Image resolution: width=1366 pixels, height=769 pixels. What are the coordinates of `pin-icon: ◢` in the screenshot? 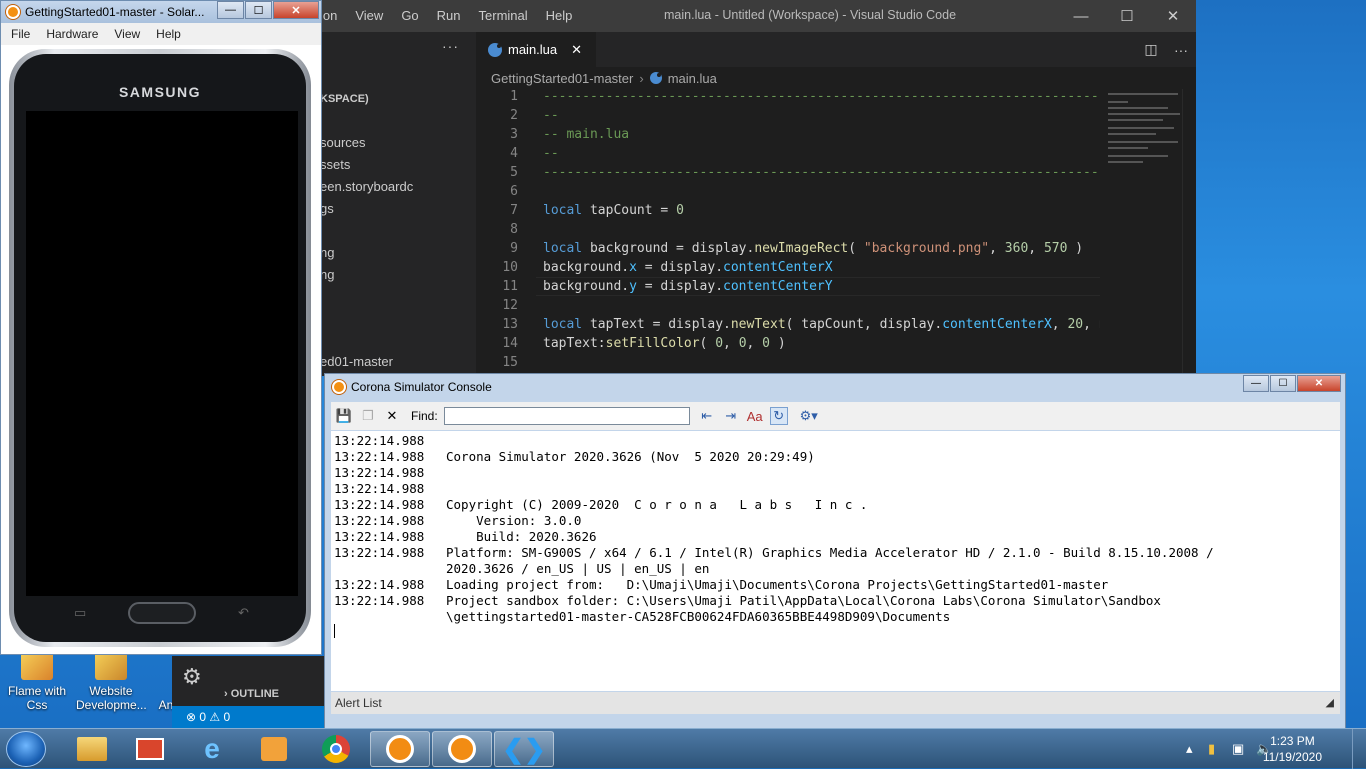 It's located at (1330, 702).